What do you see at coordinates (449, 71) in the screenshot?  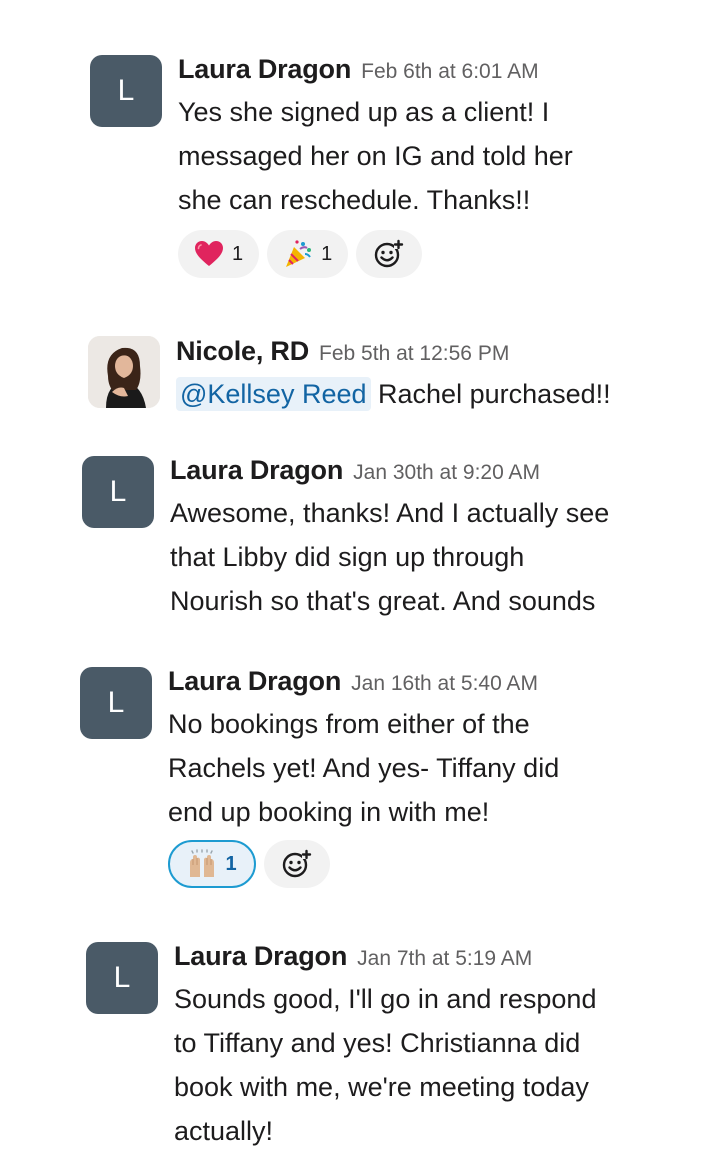 I see `timestamp: Feb 6th at 6:01 AM` at bounding box center [449, 71].